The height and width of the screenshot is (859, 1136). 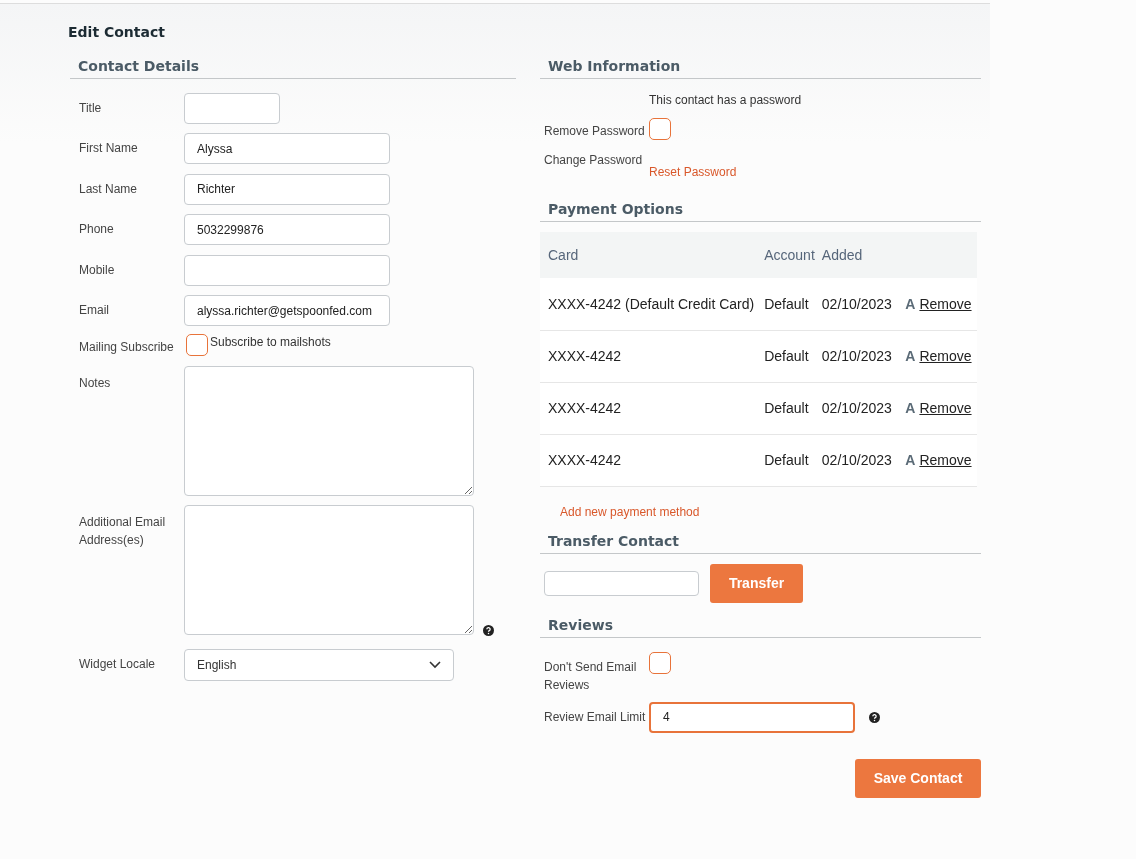 What do you see at coordinates (97, 229) in the screenshot?
I see `field-label: Phone` at bounding box center [97, 229].